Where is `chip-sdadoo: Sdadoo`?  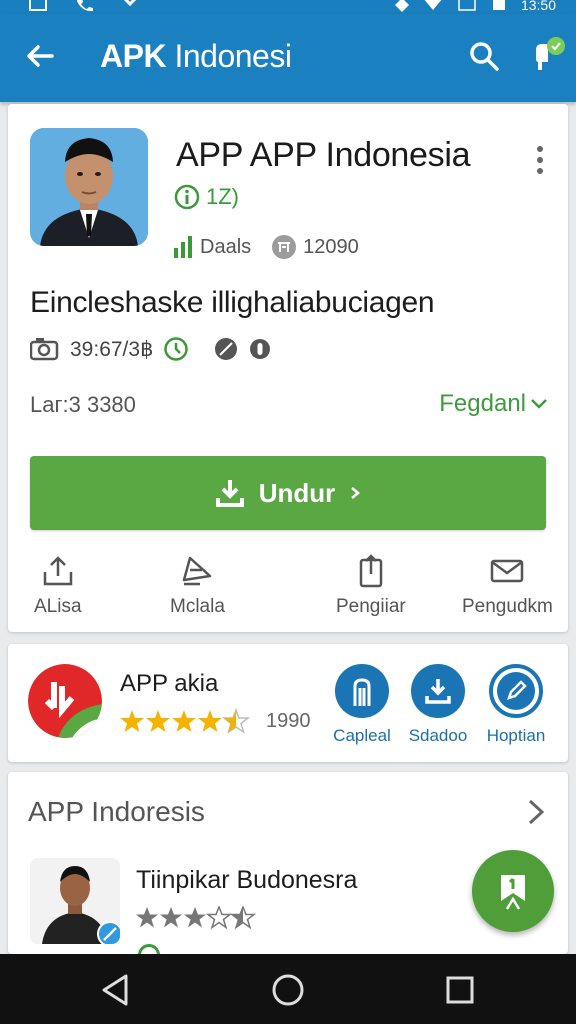
chip-sdadoo: Sdadoo is located at coordinates (438, 705).